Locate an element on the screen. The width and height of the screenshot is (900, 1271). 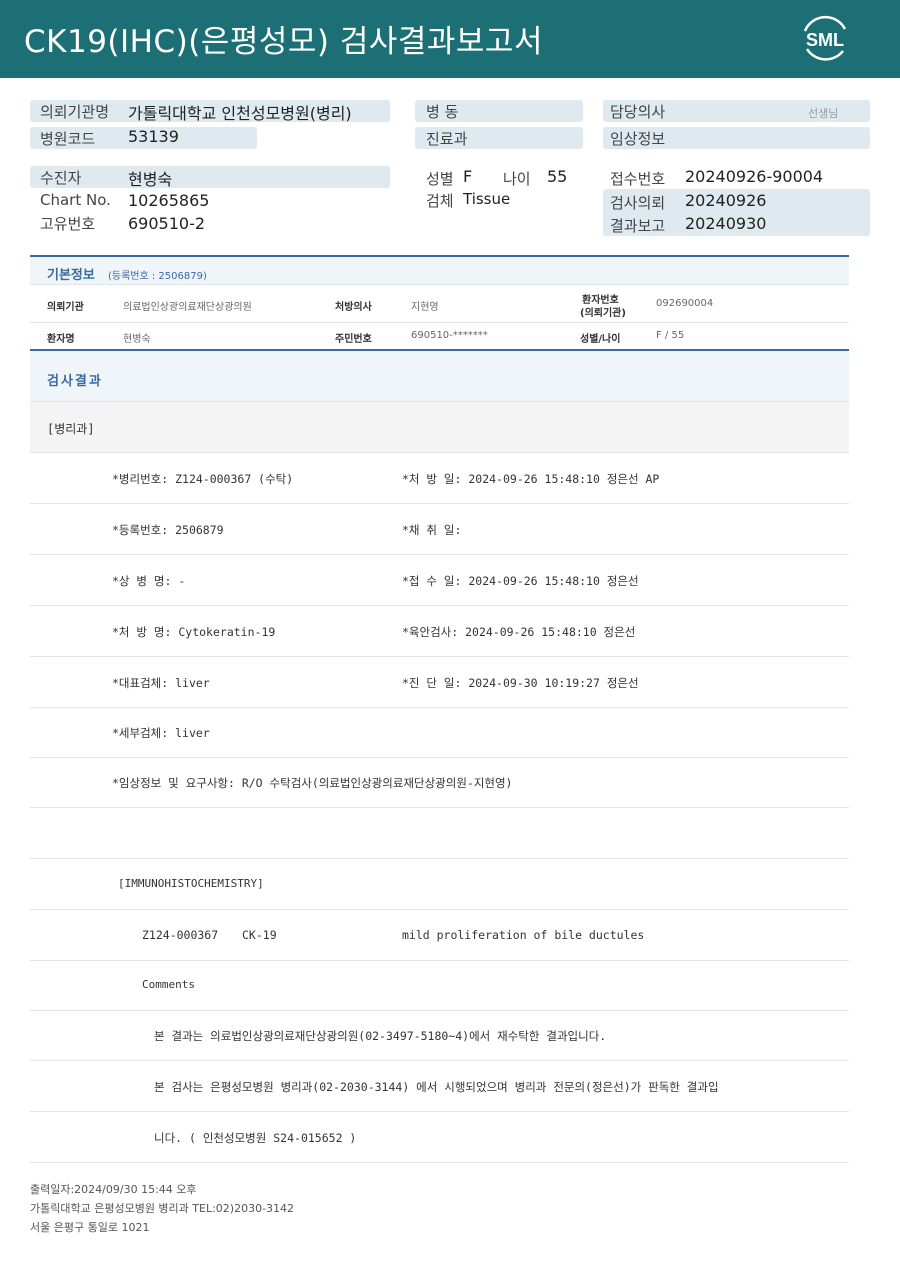
result-line-left: *등록번호: 2506879 is located at coordinates (168, 530).